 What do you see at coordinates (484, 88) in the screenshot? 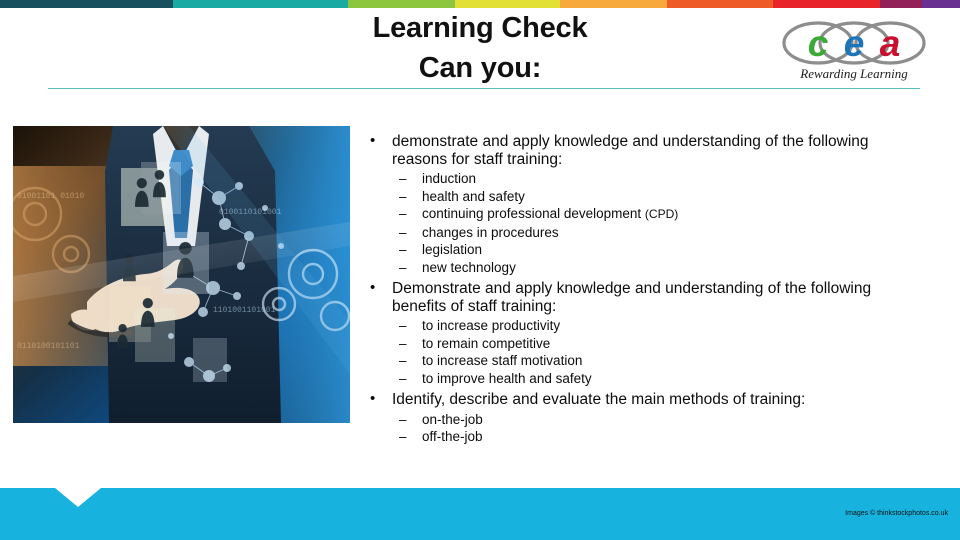
I see `title-divider` at bounding box center [484, 88].